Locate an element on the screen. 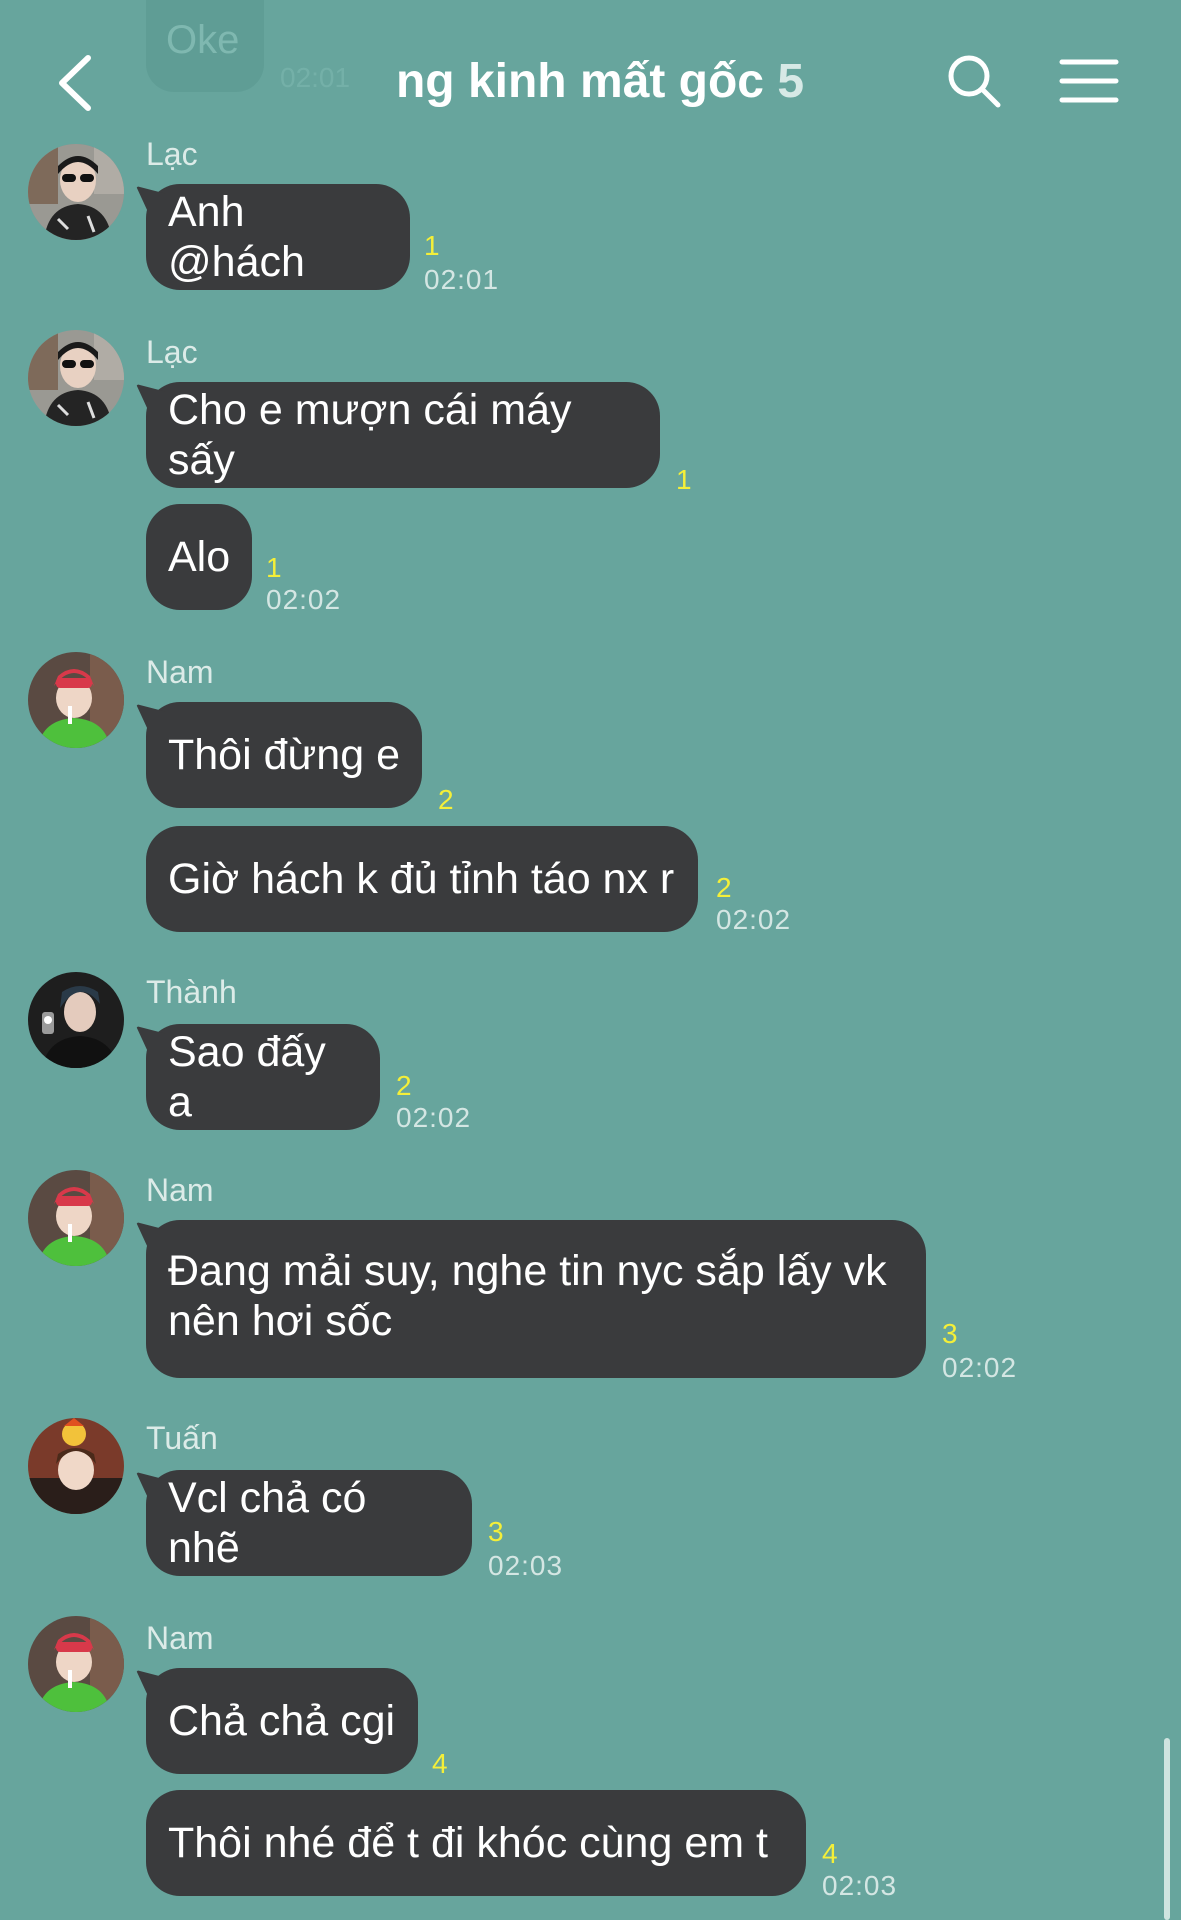 The image size is (1181, 1920). message-bubble: Sao đấy a is located at coordinates (263, 1077).